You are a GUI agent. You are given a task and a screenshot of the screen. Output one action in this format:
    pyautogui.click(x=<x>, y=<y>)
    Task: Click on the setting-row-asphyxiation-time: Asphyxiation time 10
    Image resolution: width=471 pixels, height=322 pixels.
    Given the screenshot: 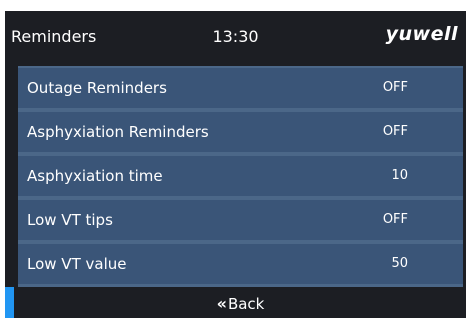 What is the action you would take?
    pyautogui.click(x=240, y=176)
    